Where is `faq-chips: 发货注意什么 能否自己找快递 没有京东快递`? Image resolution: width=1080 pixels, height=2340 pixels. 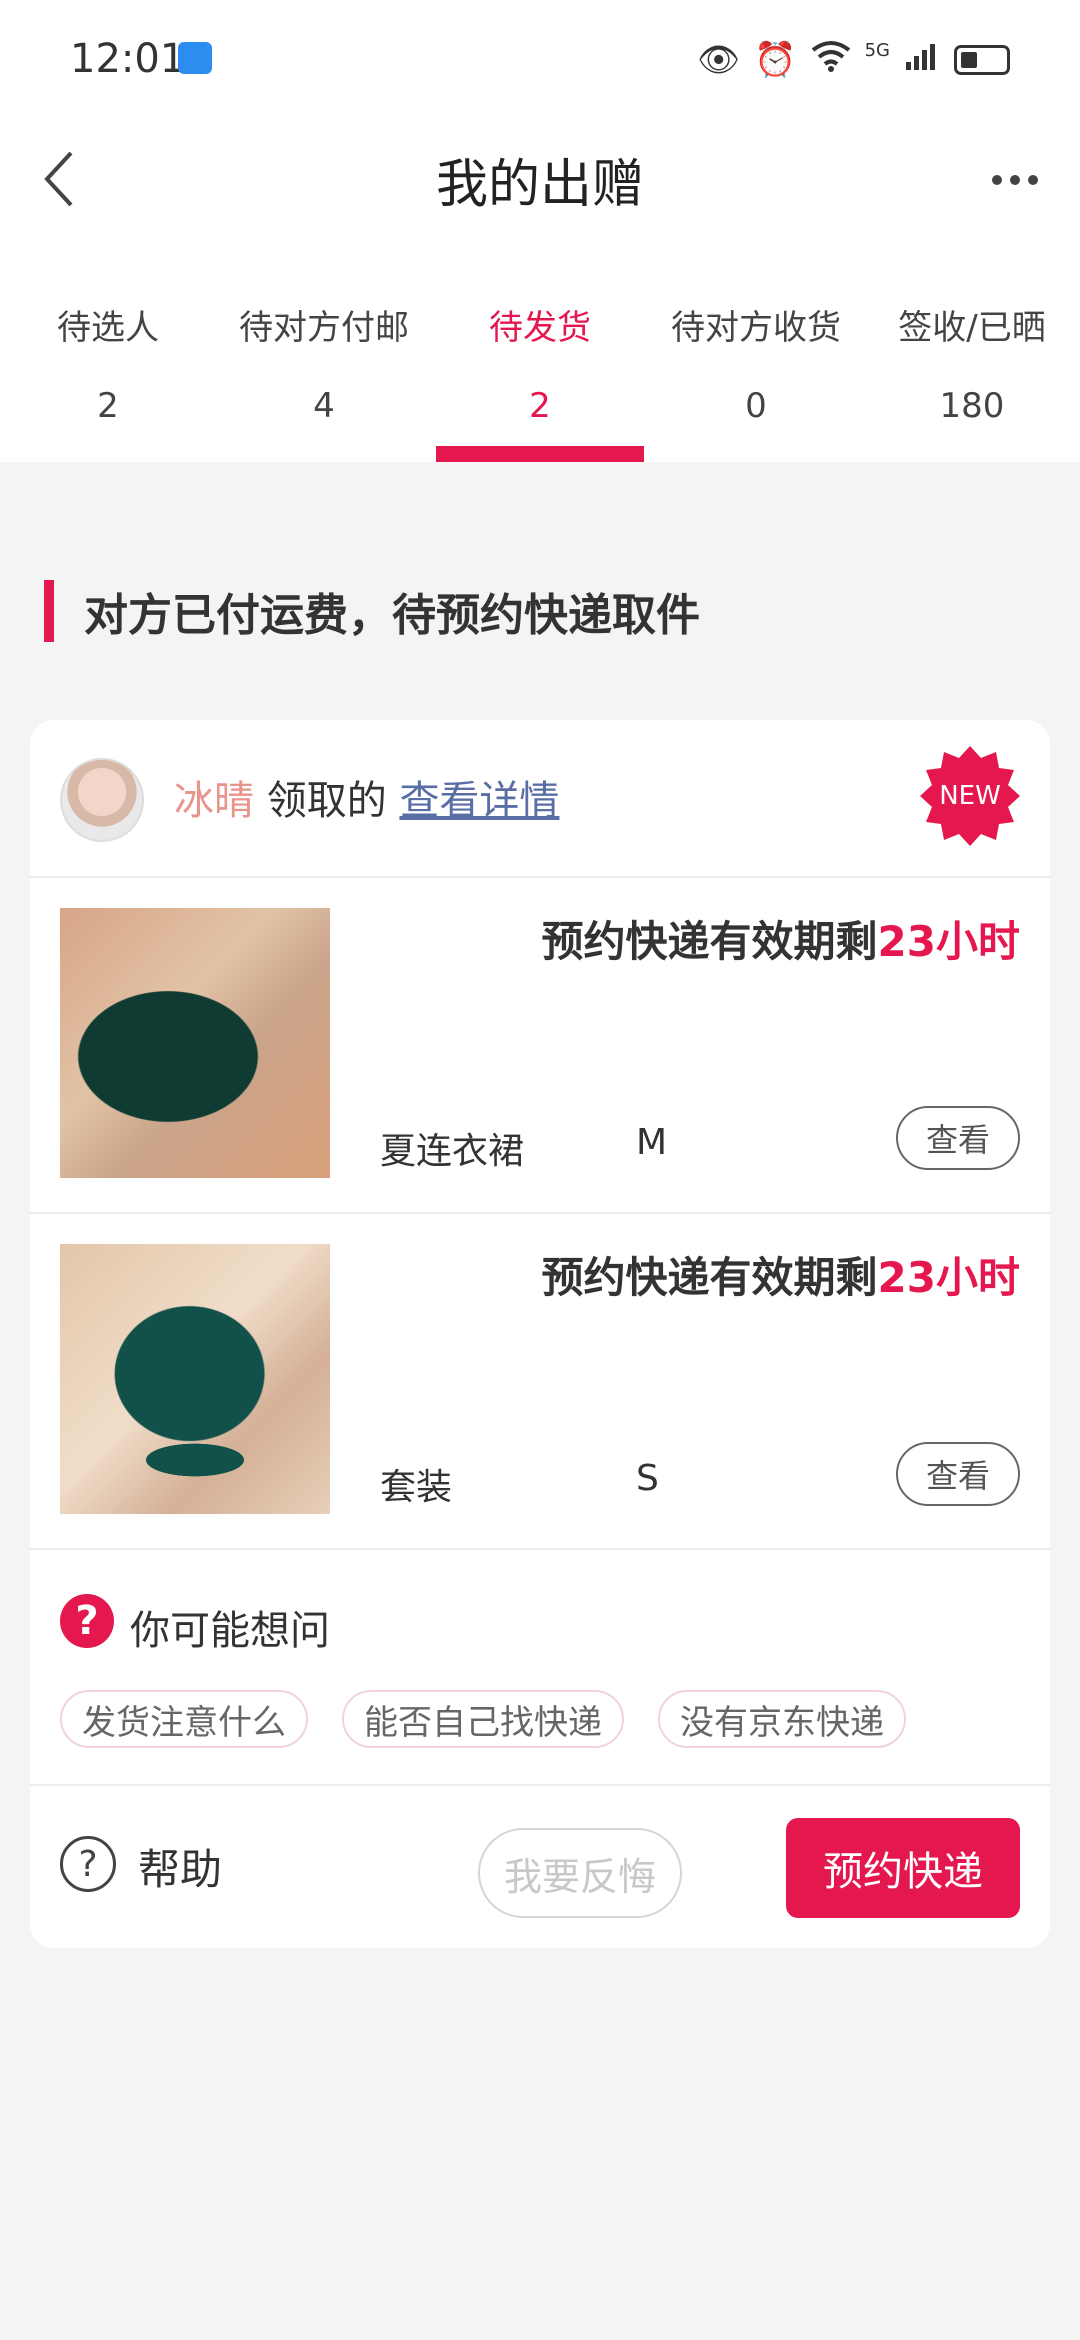
faq-chips: 发货注意什么 能否自己找快递 没有京东快递 is located at coordinates (483, 1719).